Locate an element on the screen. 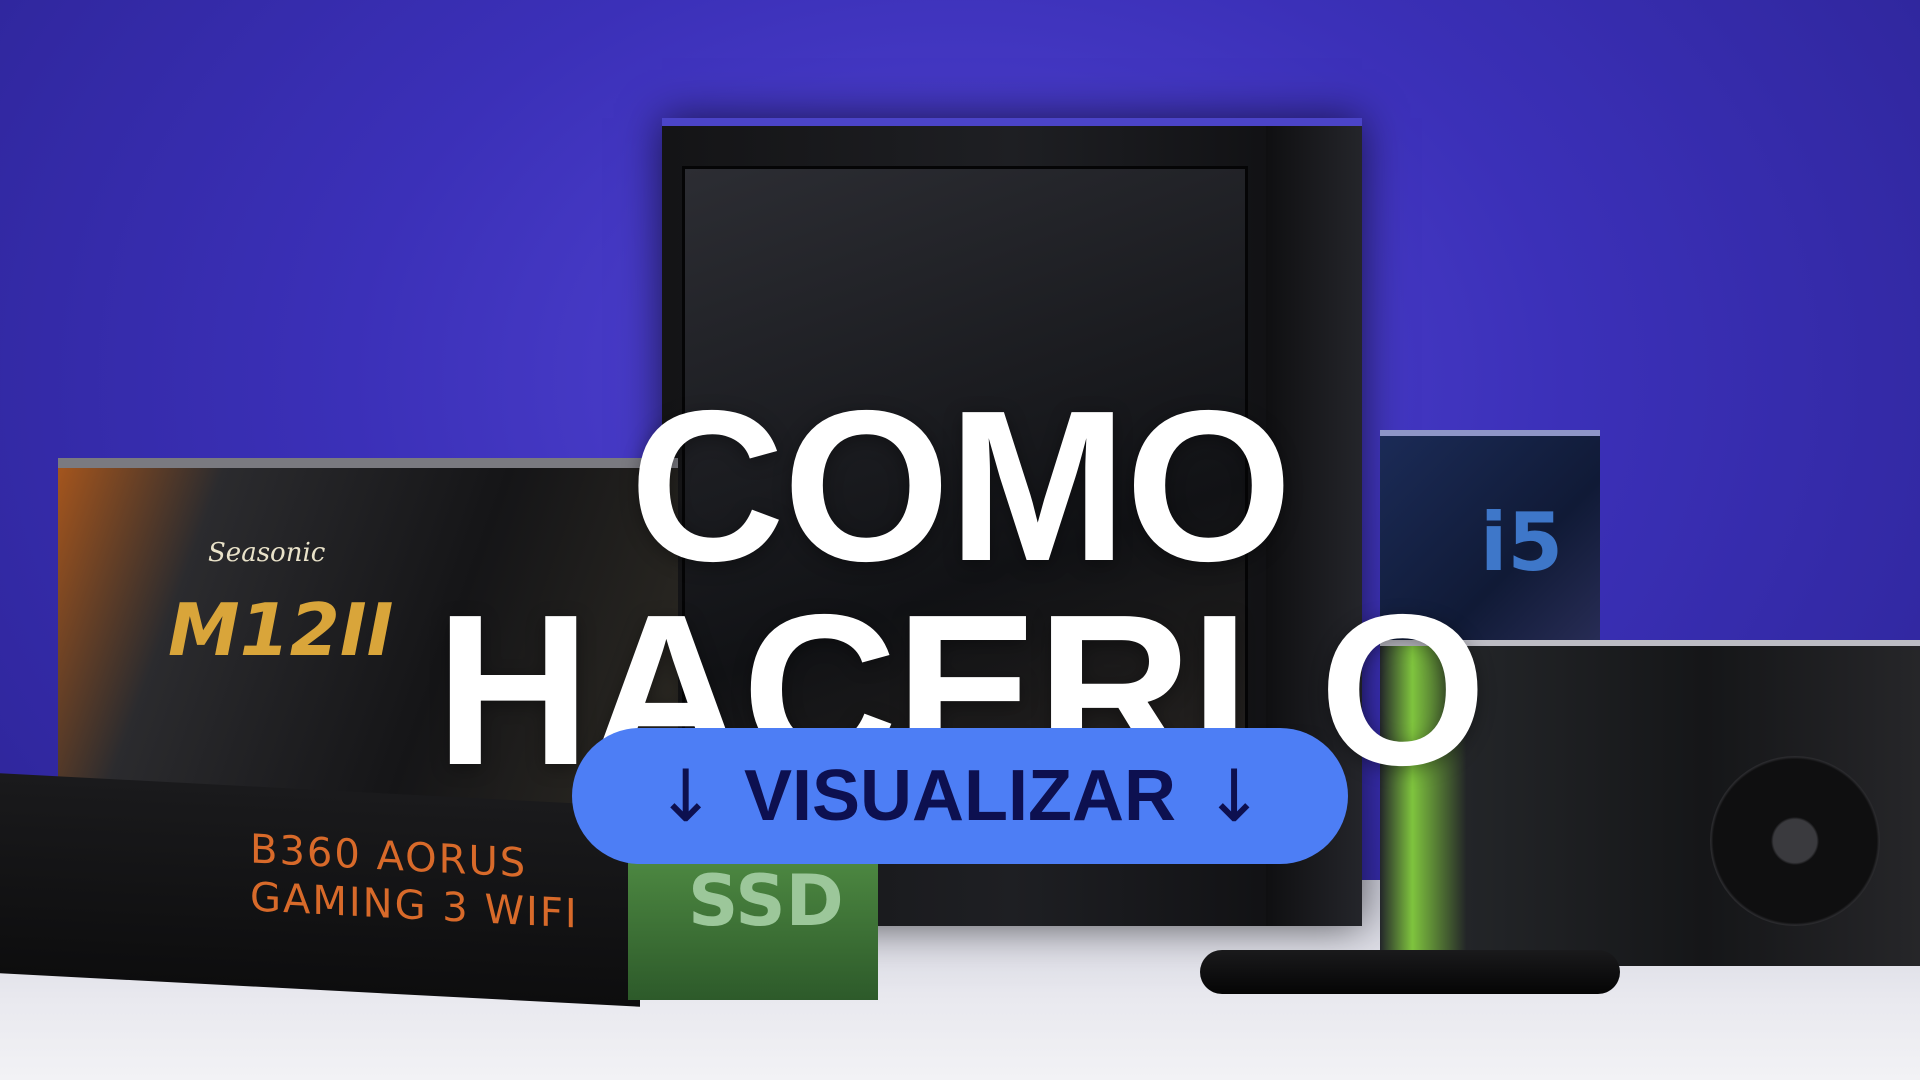 The height and width of the screenshot is (1080, 1920). motherboard-series-text: GAMING 3 WIFI is located at coordinates (414, 906).